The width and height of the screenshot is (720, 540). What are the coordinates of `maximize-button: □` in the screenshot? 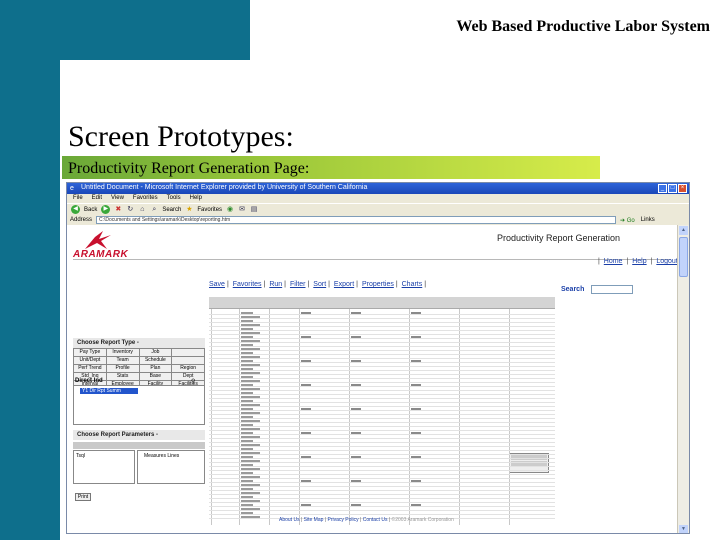 It's located at (672, 188).